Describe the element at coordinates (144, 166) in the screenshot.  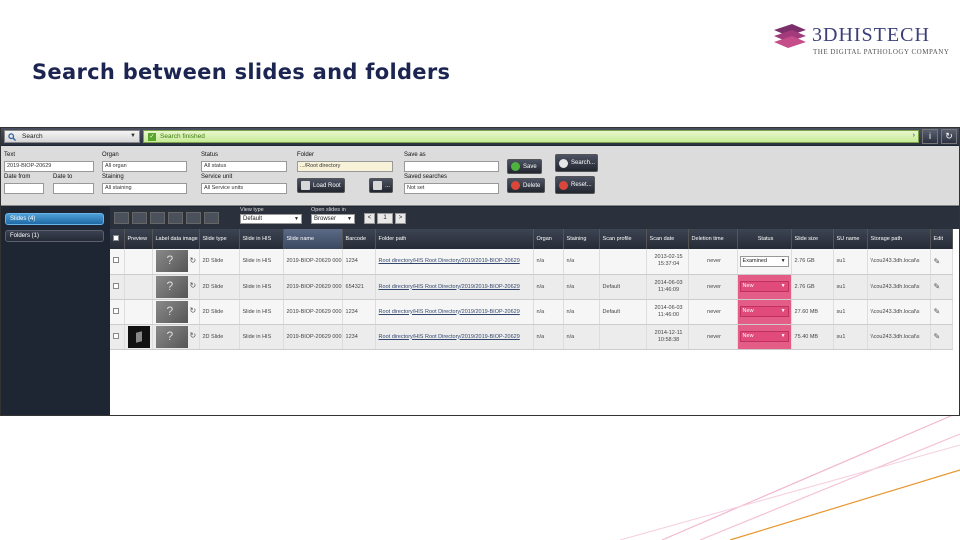
I see `organ-select: All organ` at that location.